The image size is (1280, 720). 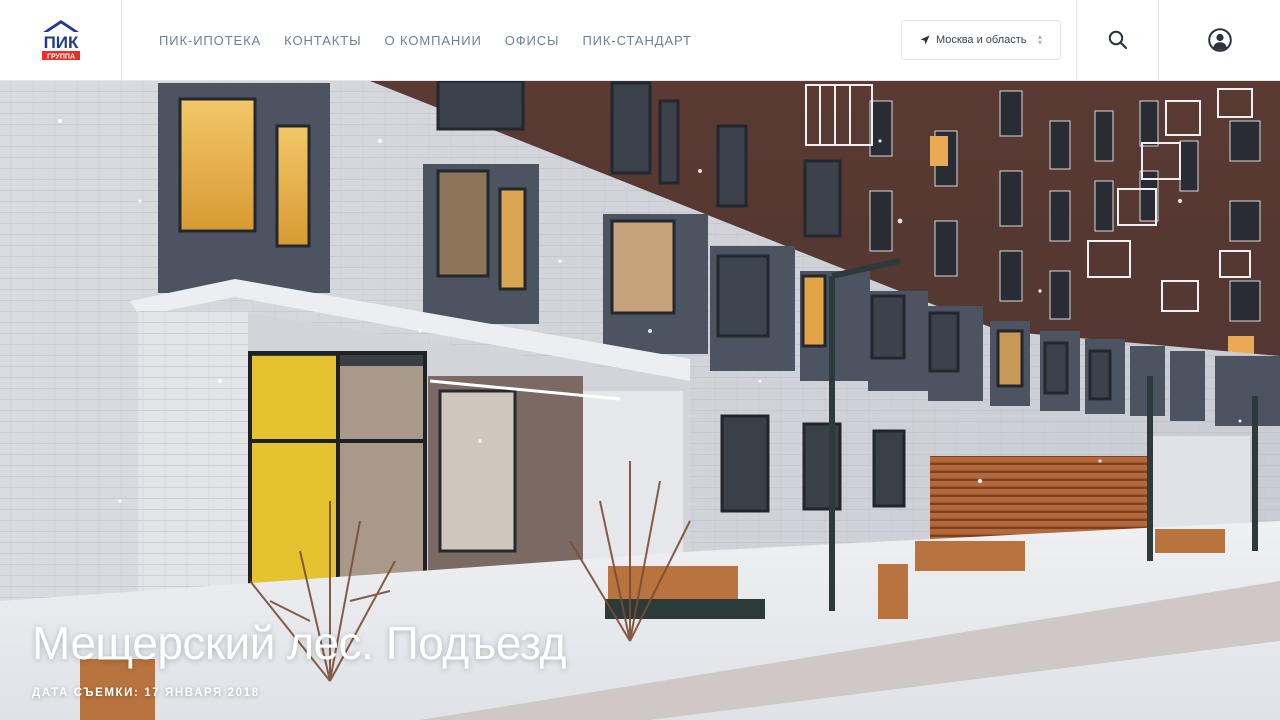 I want to click on search-icon, so click(x=1117, y=40).